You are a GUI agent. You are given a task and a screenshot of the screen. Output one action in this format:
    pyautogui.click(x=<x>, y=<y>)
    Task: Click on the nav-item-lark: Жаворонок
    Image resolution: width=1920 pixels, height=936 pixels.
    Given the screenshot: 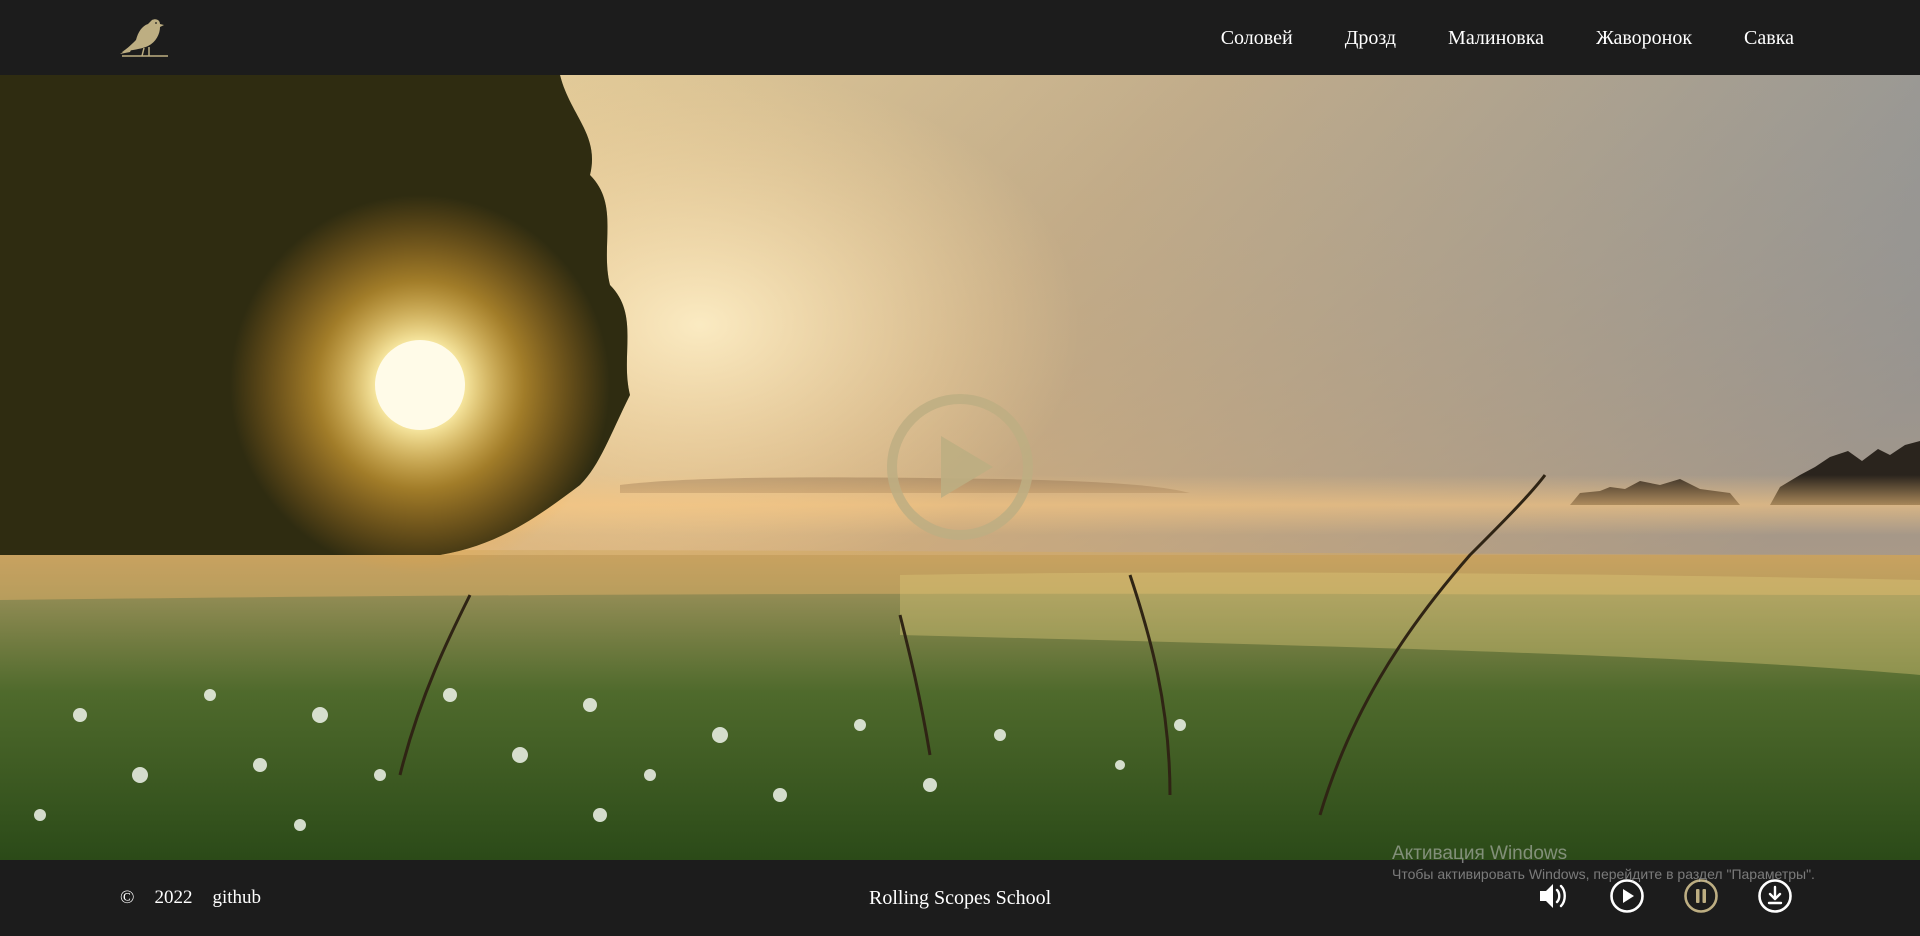 What is the action you would take?
    pyautogui.click(x=1644, y=38)
    